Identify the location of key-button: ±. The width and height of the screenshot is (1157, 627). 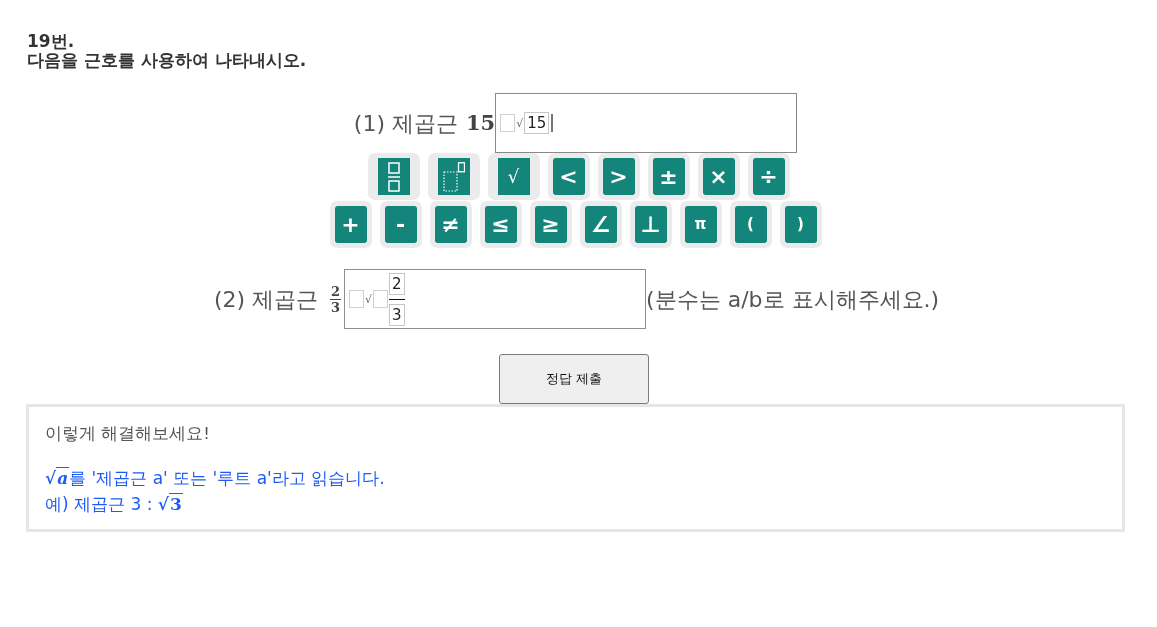
(668, 176).